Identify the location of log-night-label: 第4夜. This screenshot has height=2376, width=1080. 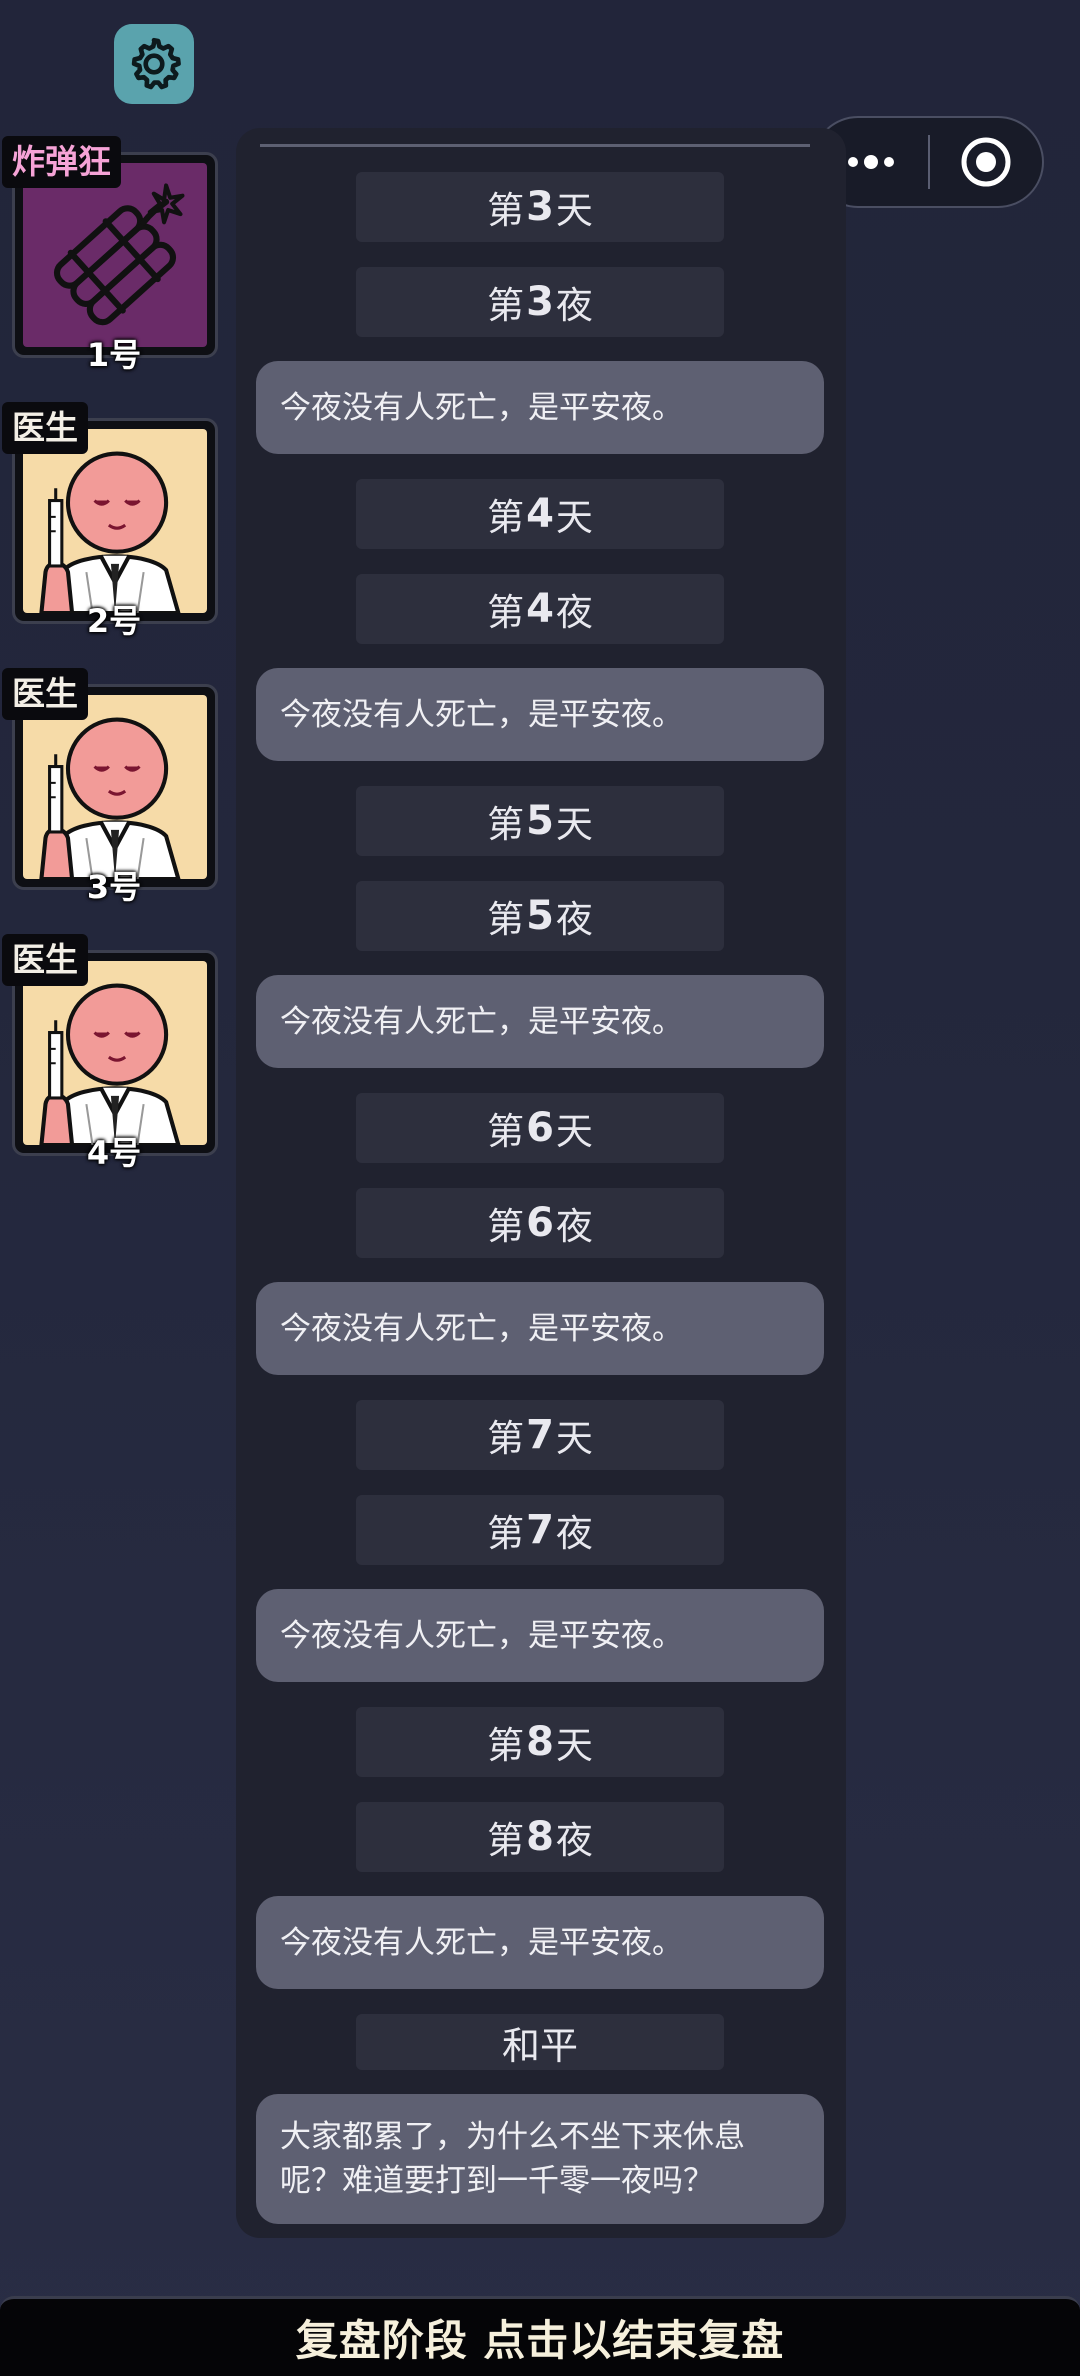
(540, 609).